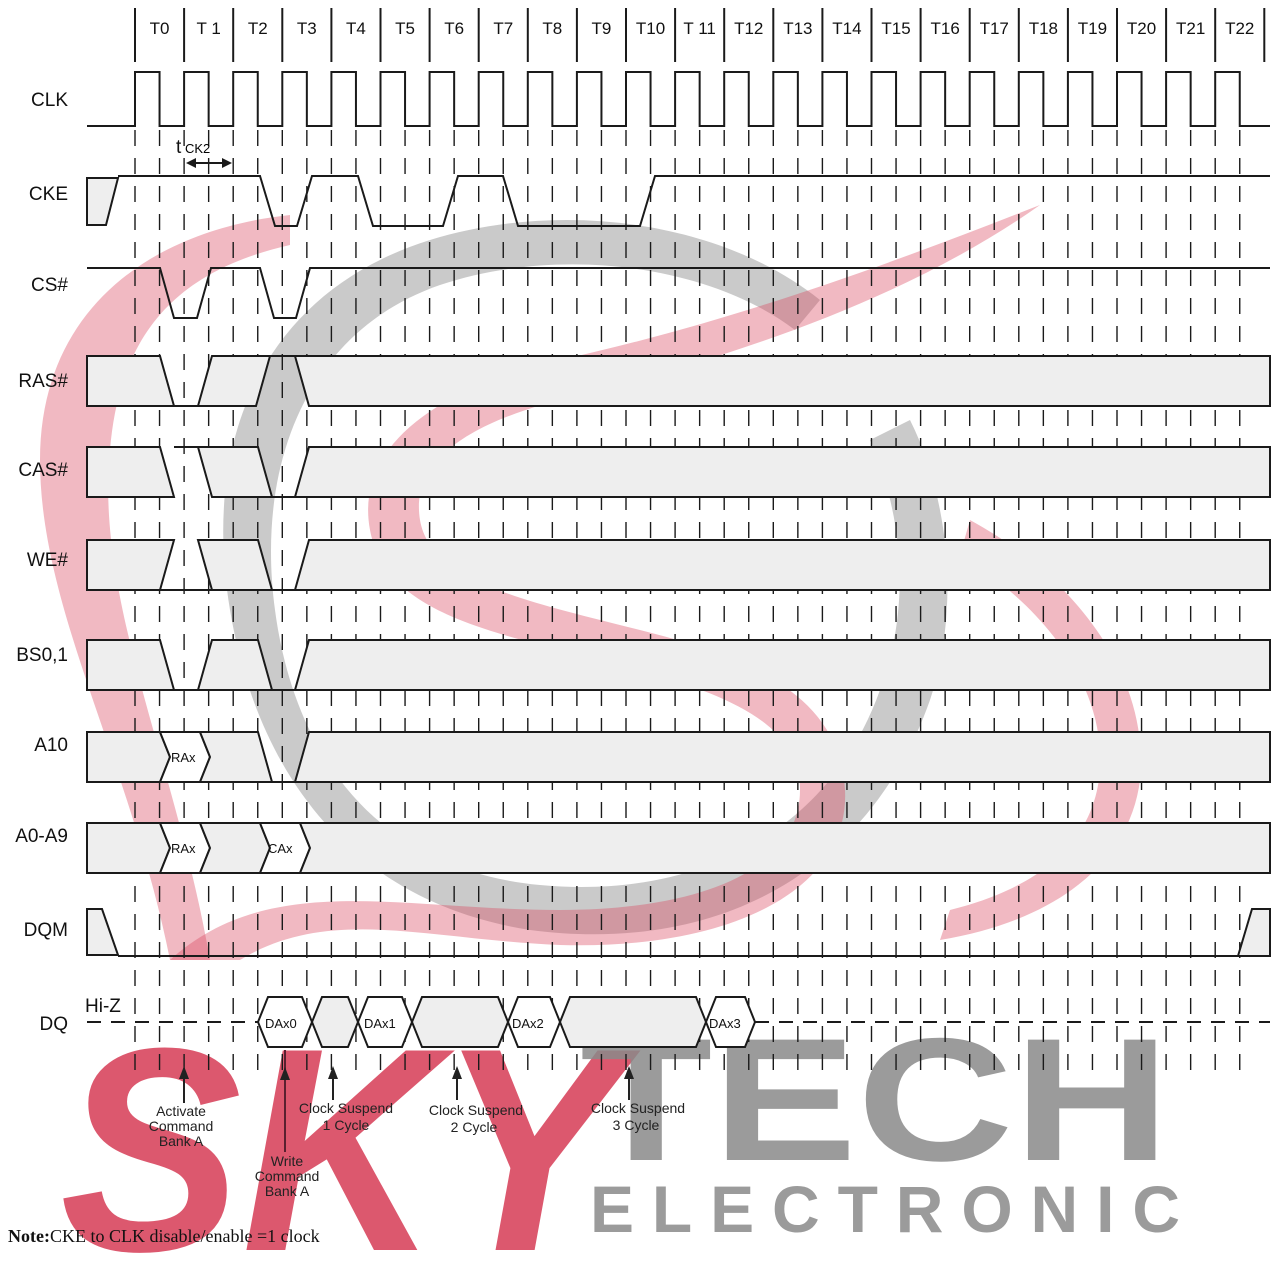 Image resolution: width=1282 pixels, height=1266 pixels. I want to click on tck2-sub: CK2, so click(197, 148).